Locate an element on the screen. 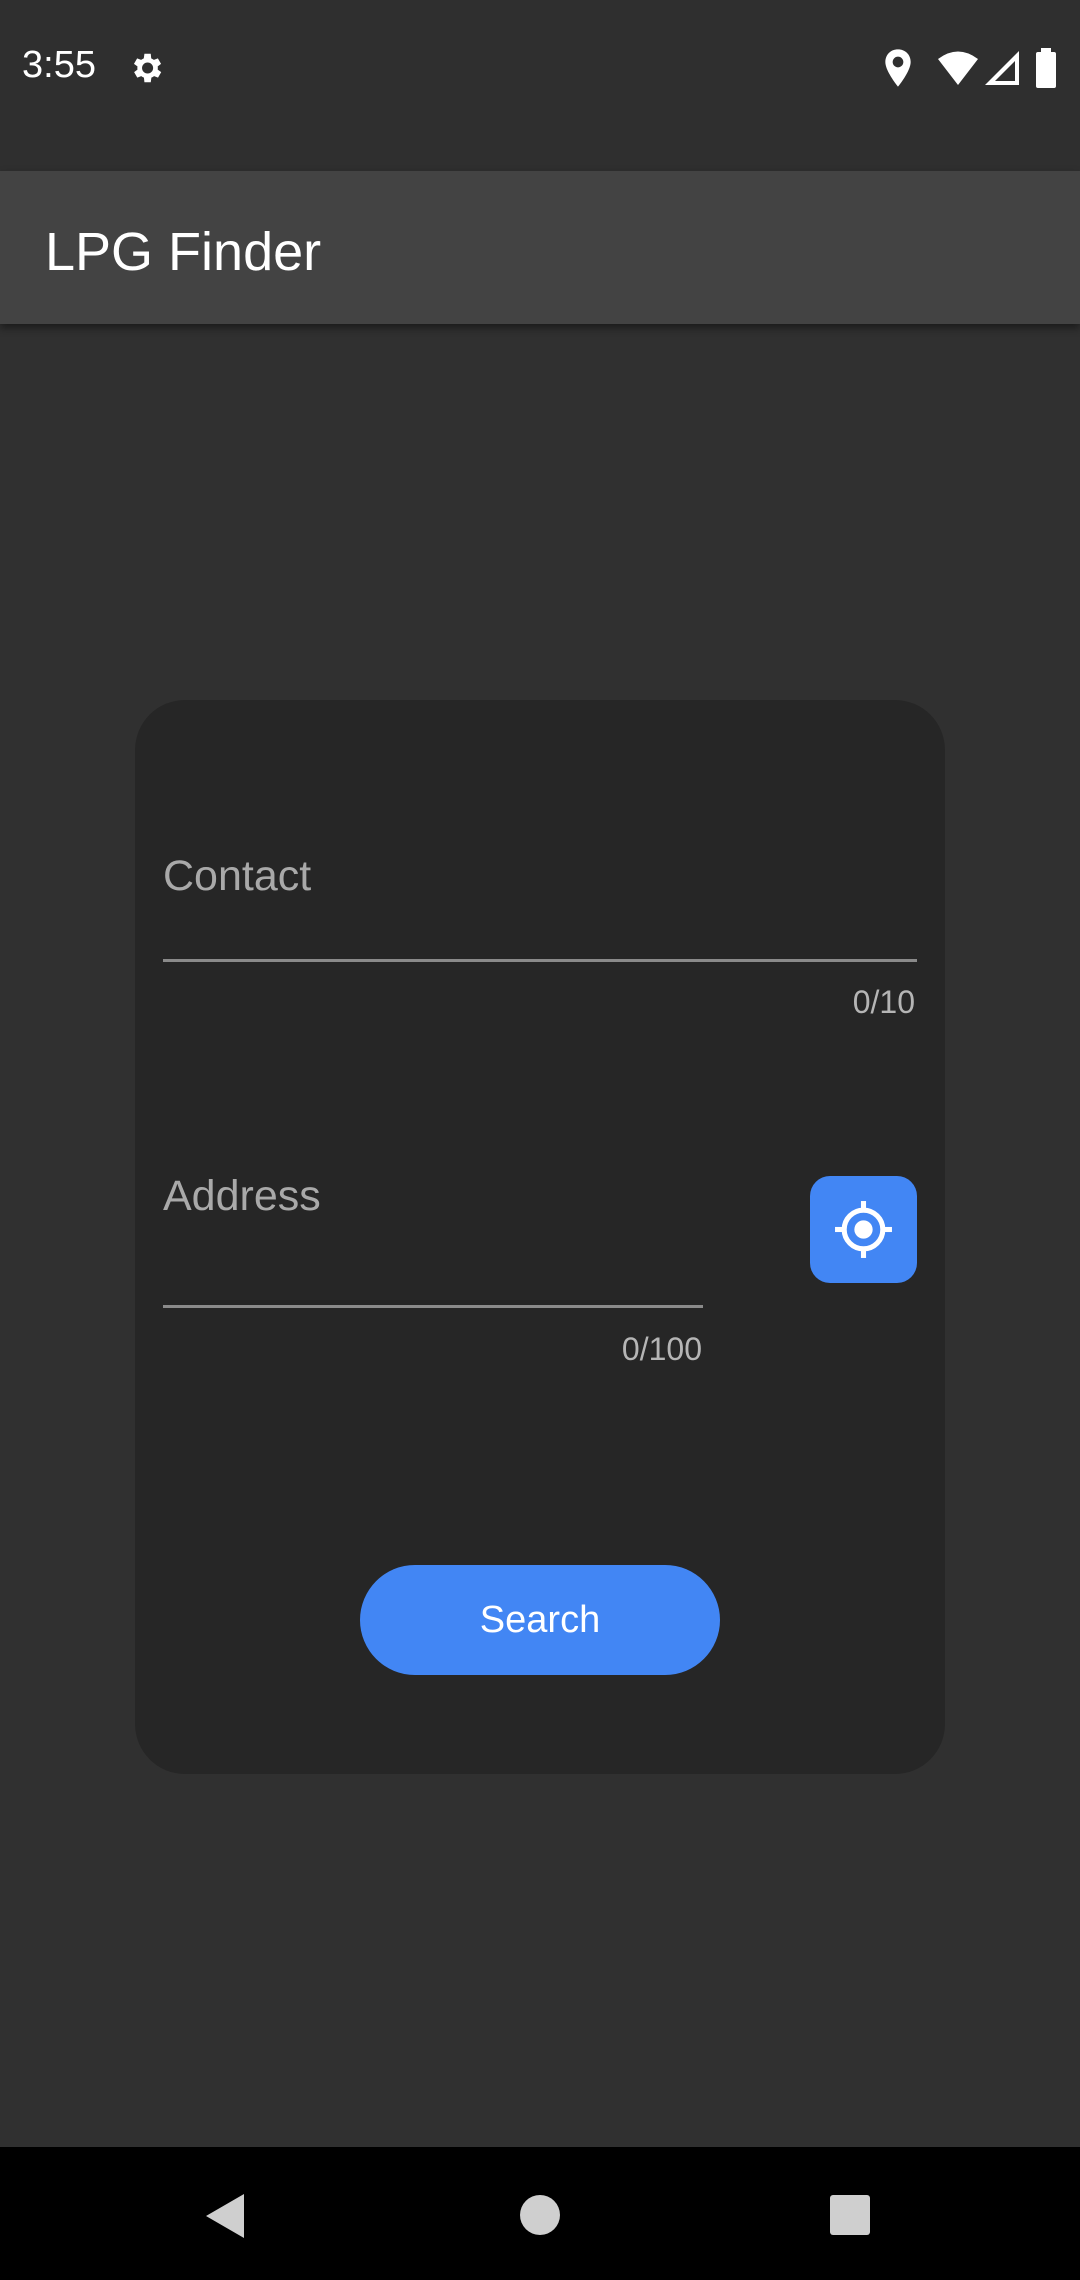 The image size is (1080, 2280). address-counter: 0/100 is located at coordinates (661, 1349).